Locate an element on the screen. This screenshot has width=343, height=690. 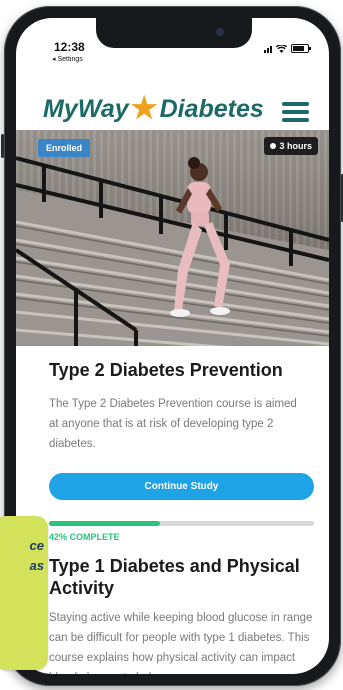
wifi-icon is located at coordinates (281, 49).